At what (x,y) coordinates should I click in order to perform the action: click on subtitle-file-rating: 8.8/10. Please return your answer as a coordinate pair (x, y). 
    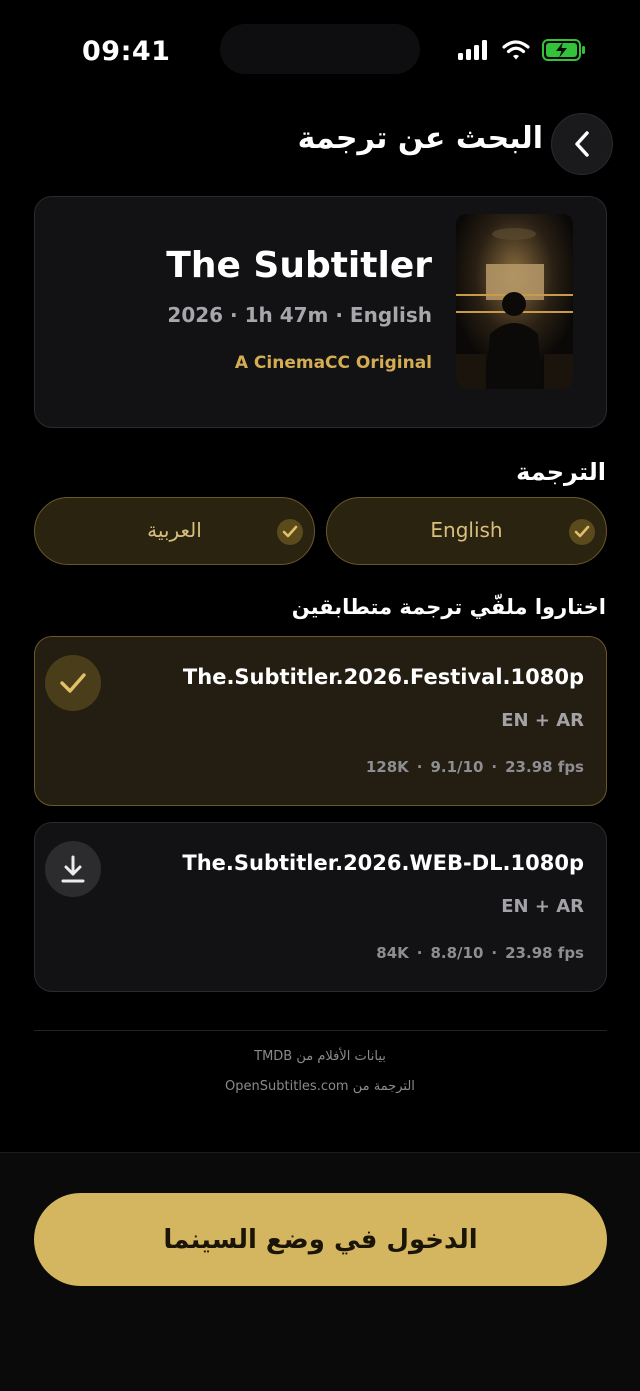
    Looking at the image, I should click on (457, 953).